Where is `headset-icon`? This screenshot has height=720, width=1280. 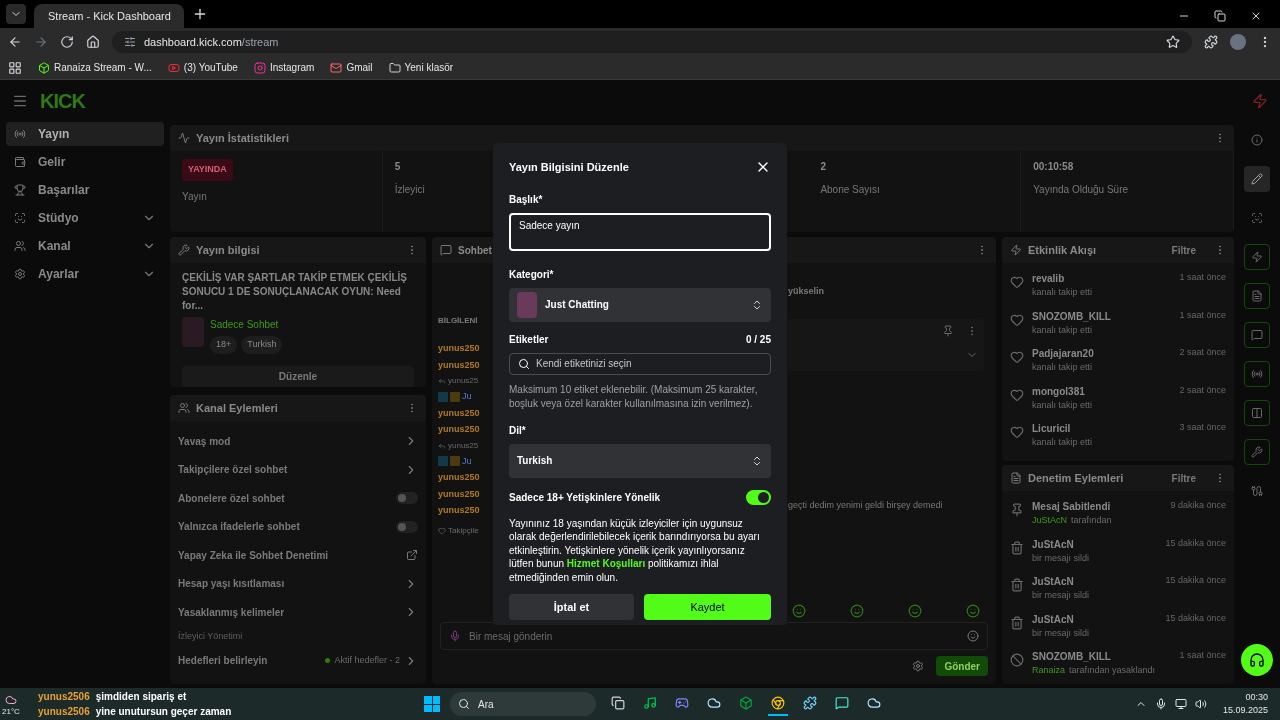 headset-icon is located at coordinates (1257, 660).